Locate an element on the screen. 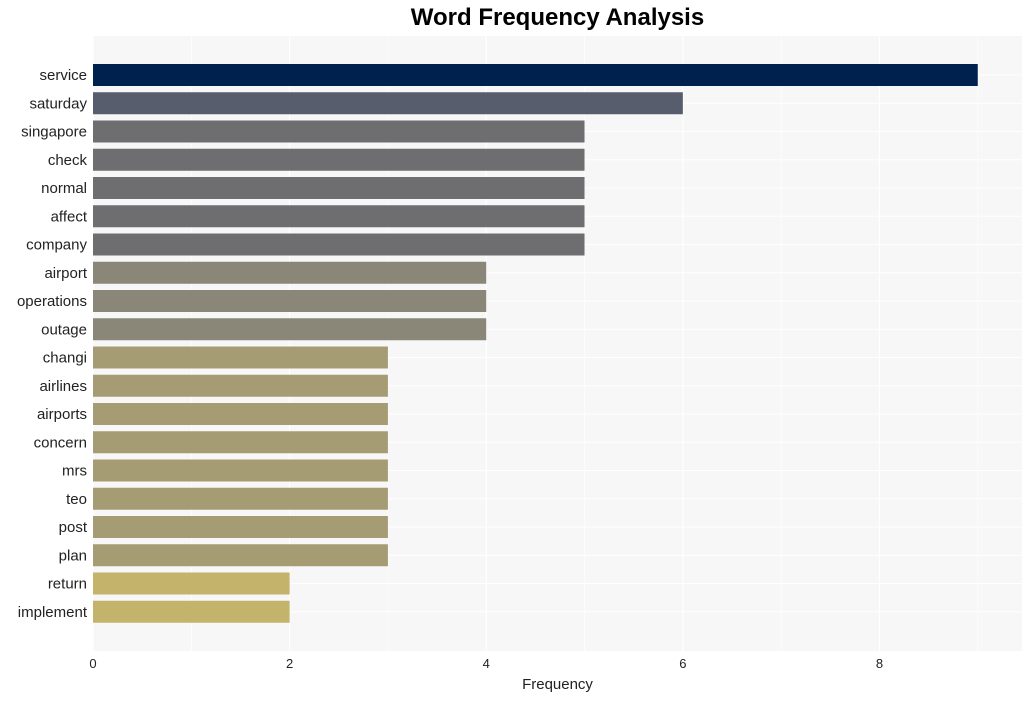 This screenshot has height=701, width=1032. y-tick-label: changi is located at coordinates (65, 358).